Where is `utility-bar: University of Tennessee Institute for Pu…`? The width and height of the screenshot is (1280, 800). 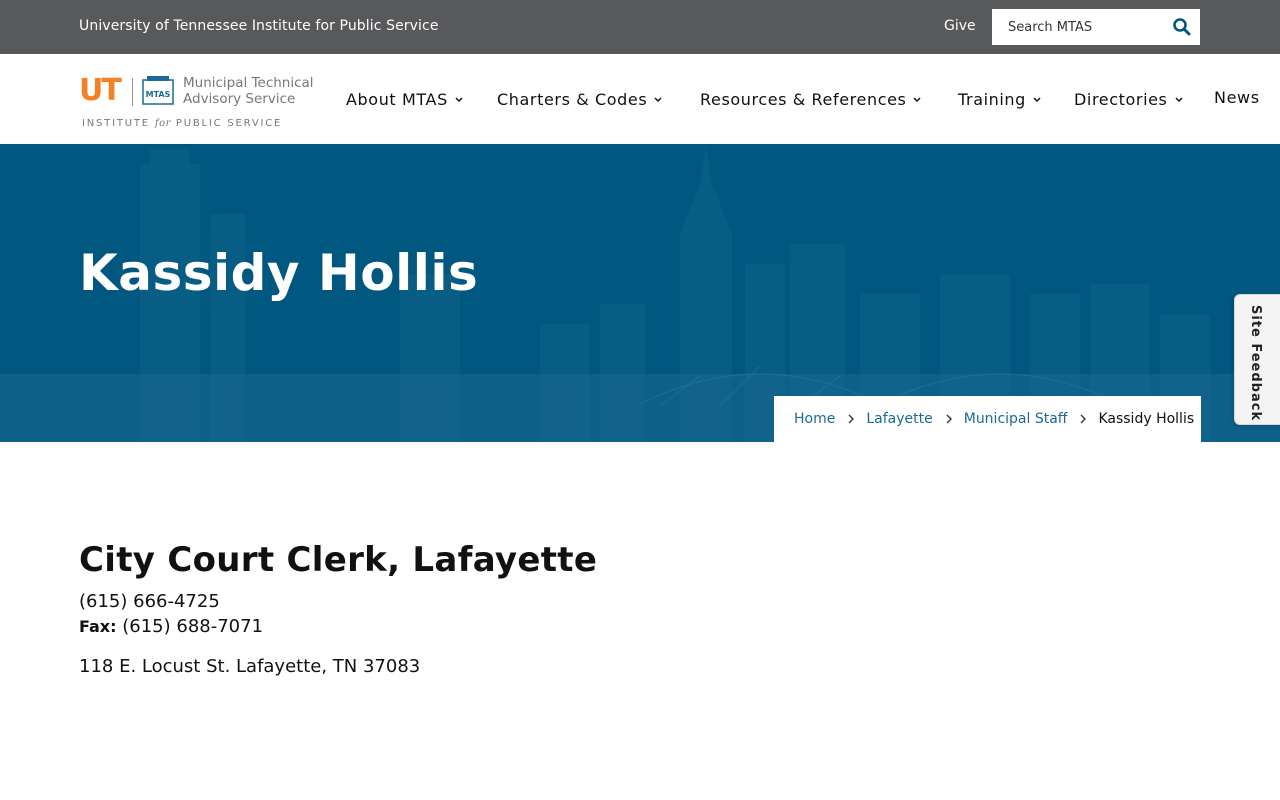 utility-bar: University of Tennessee Institute for Pu… is located at coordinates (640, 27).